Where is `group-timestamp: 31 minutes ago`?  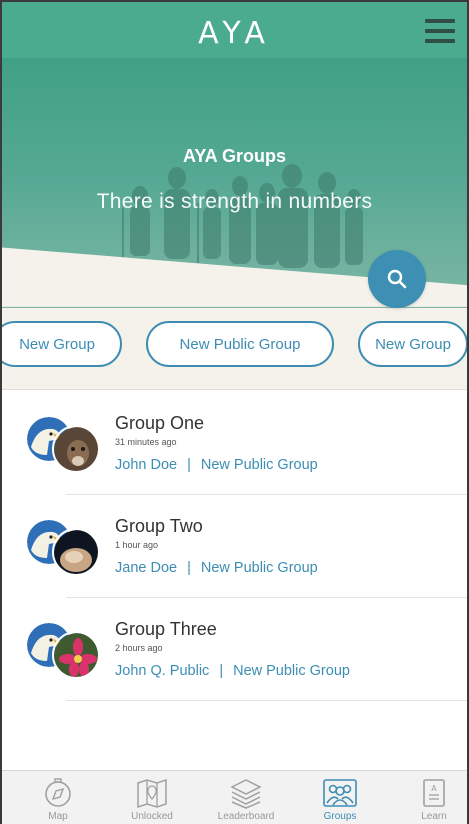 group-timestamp: 31 minutes ago is located at coordinates (146, 442).